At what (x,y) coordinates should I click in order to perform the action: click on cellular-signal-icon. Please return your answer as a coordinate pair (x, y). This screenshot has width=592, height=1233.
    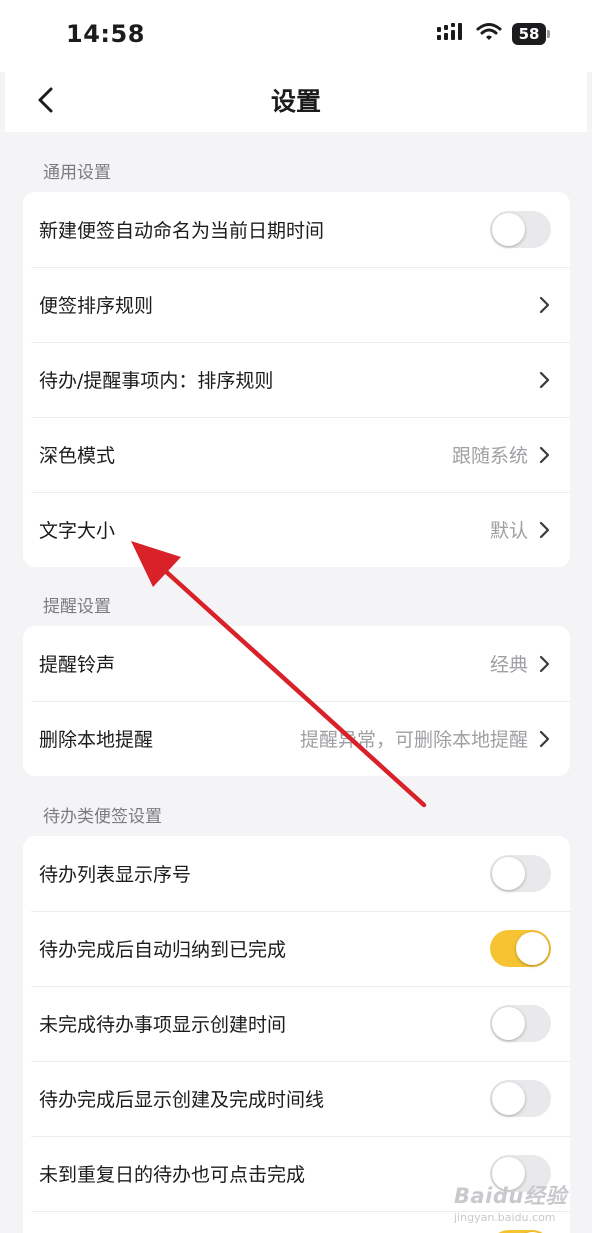
    Looking at the image, I should click on (451, 34).